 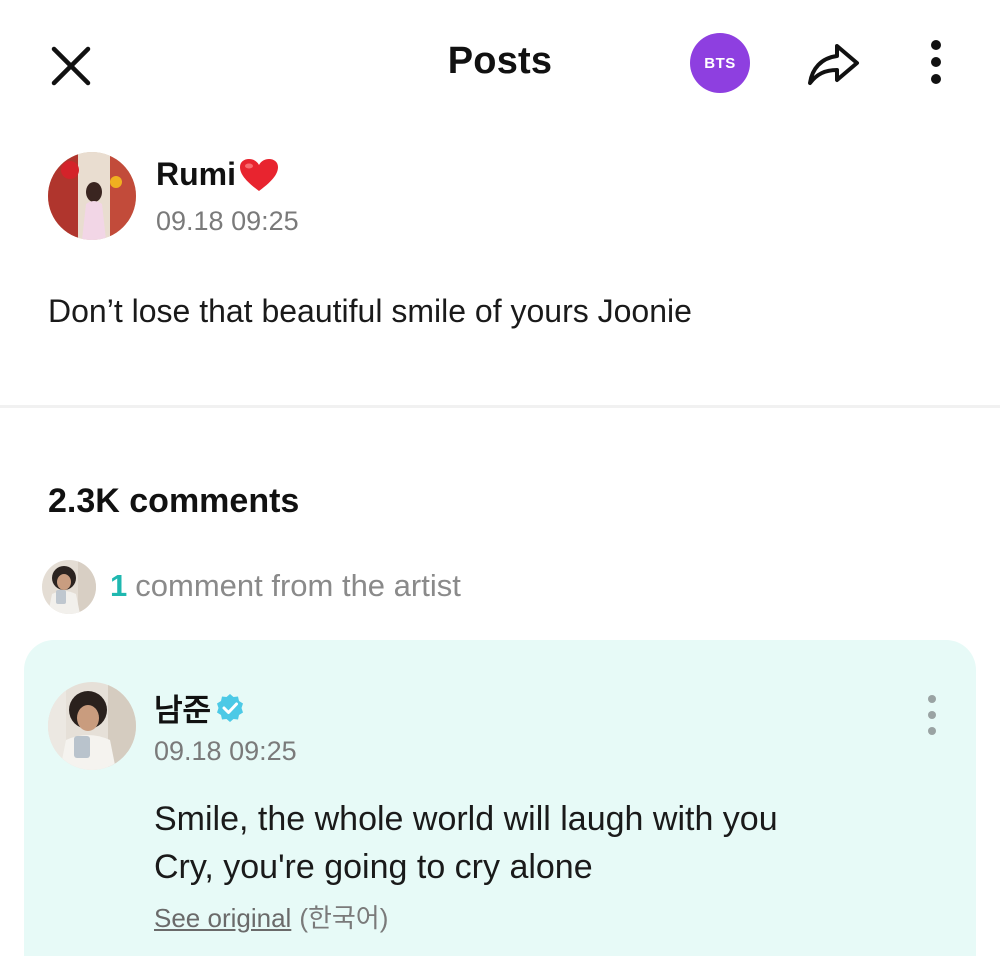 I want to click on community-badge-button: BTS, so click(x=720, y=63).